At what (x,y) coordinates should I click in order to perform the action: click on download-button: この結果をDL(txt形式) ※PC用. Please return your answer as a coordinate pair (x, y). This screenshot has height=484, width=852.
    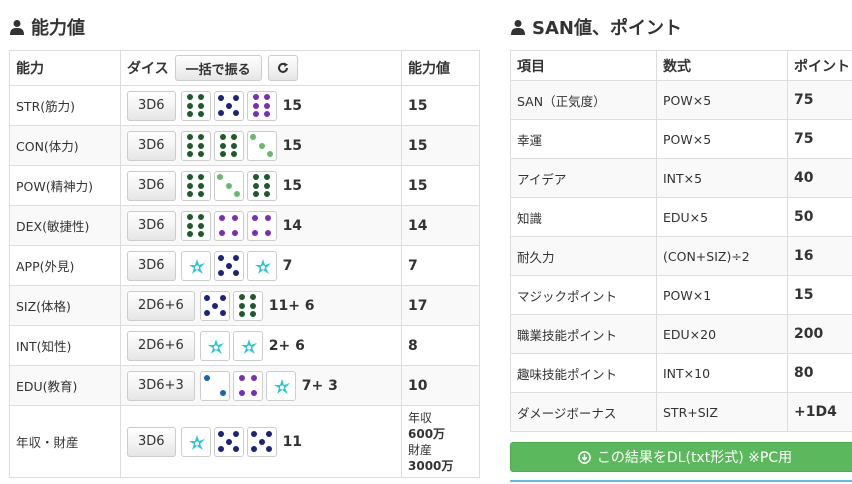
    Looking at the image, I should click on (681, 457).